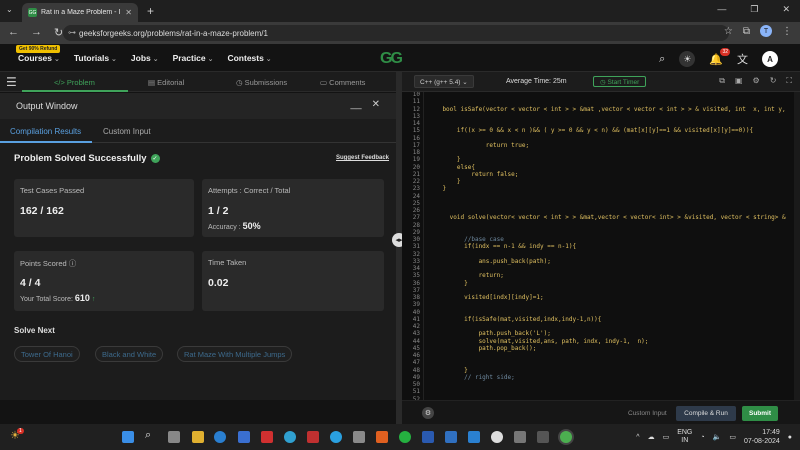  I want to click on tab-search-icon: ⌄, so click(9, 9).